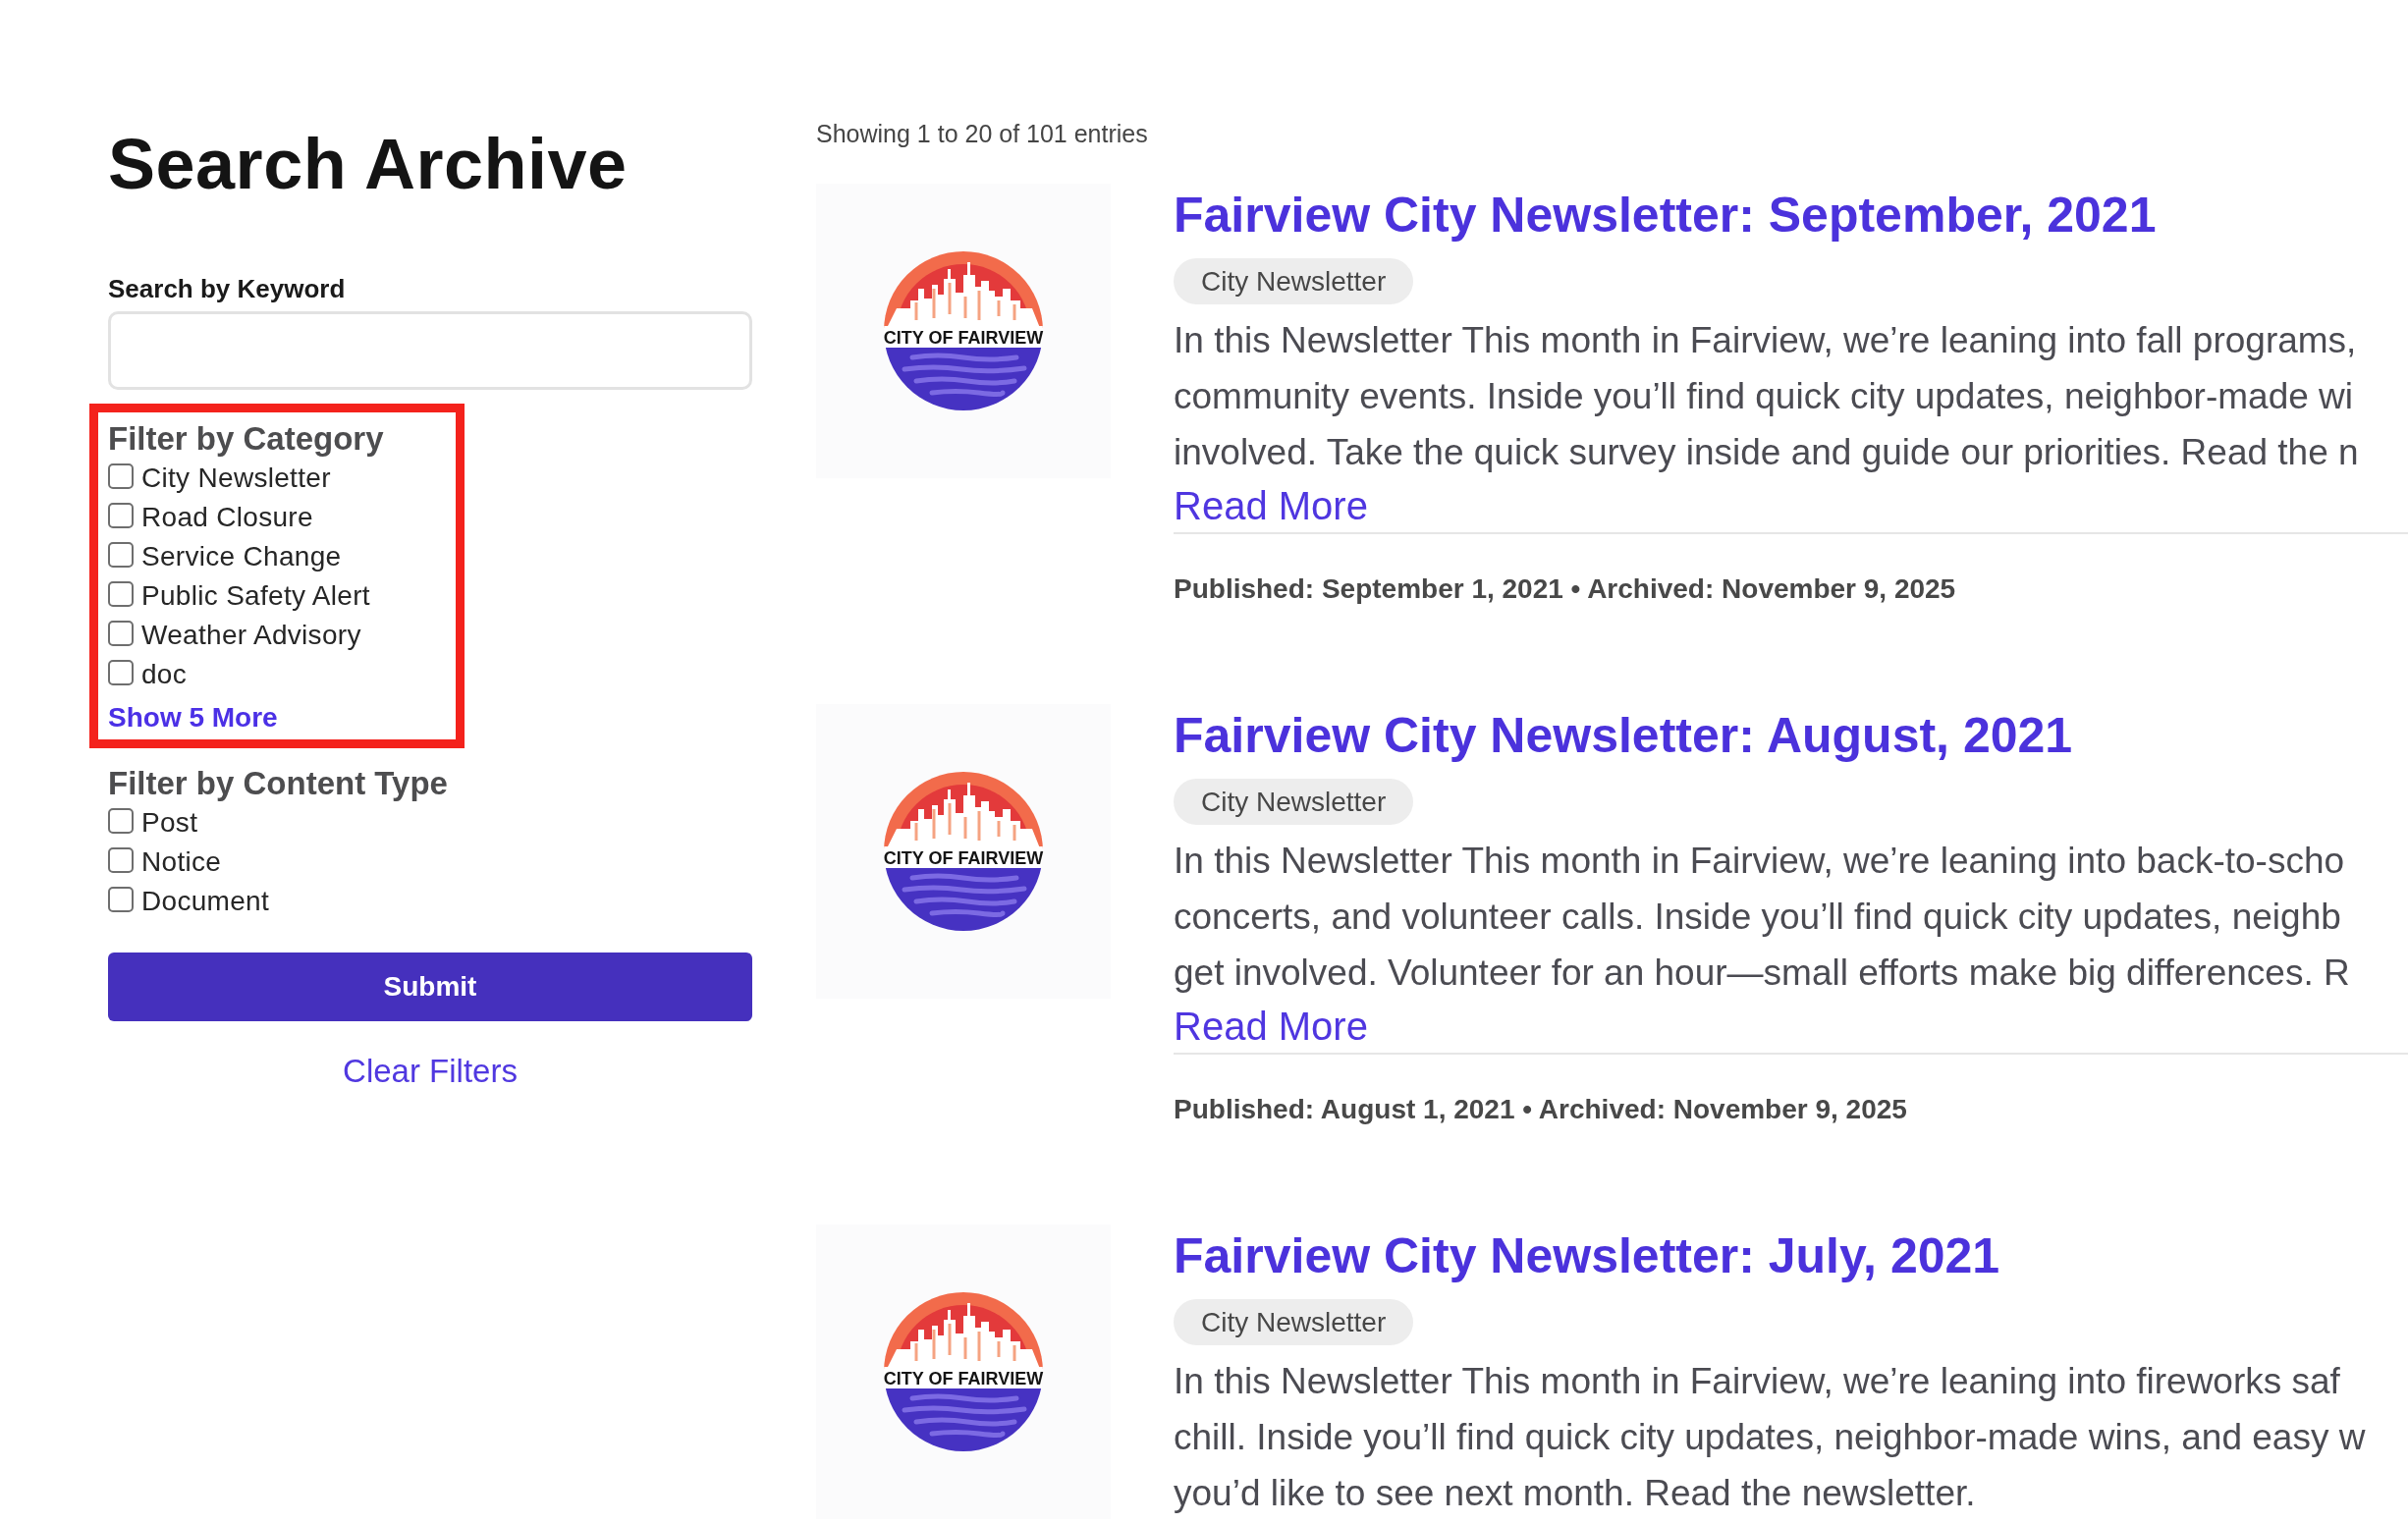 This screenshot has height=1524, width=2408. I want to click on excerpt-text: In this Newsletter This month in Fairview, we’re leaning into back-to-scho concerts, and volunteer calls. Inside you’ll find quick city updates, neighb get involved. Volunteer for an hour—small efforts make big differences. R, so click(1762, 917).